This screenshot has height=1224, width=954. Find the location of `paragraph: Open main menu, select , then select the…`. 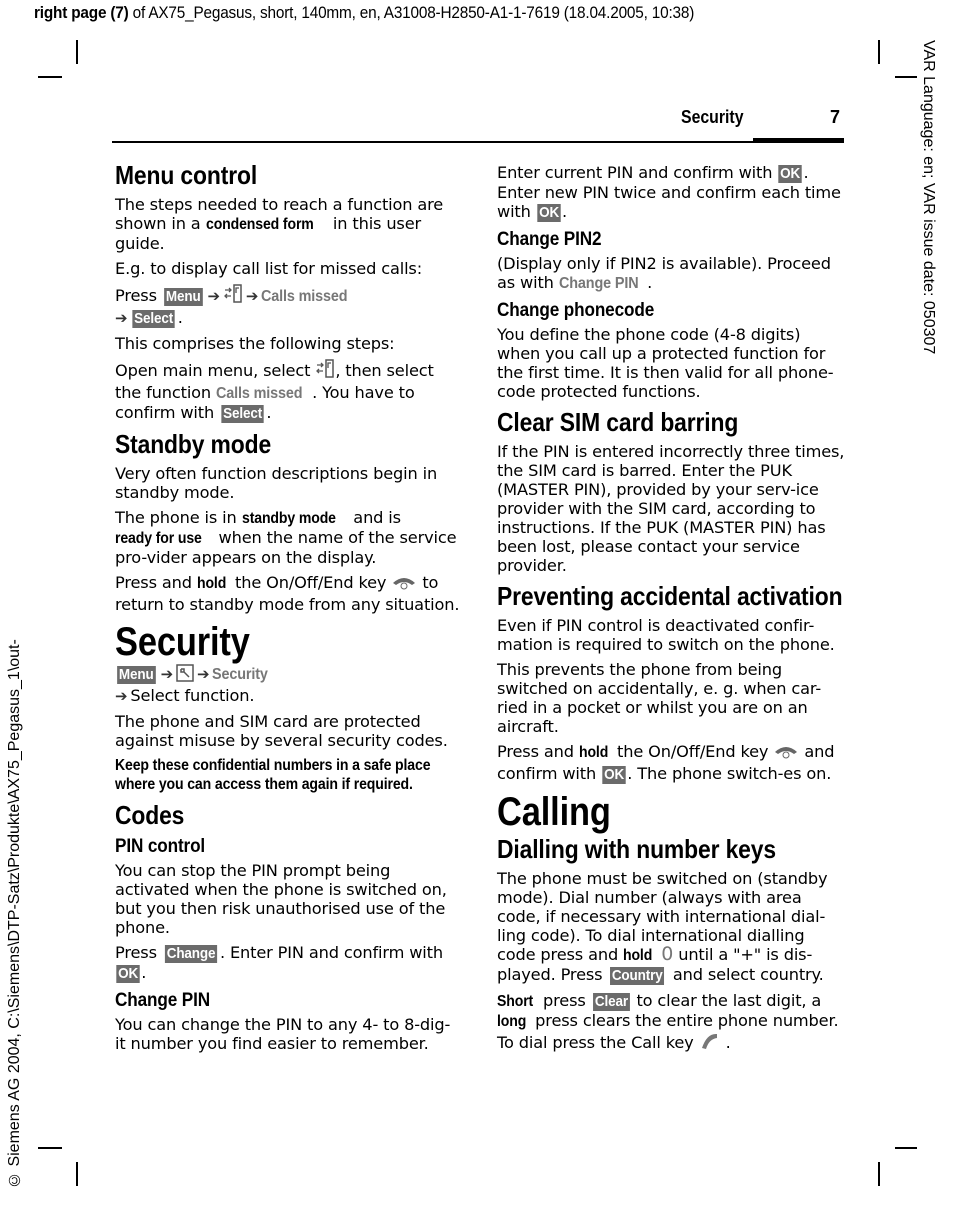

paragraph: Open main menu, select , then select the… is located at coordinates (274, 391).